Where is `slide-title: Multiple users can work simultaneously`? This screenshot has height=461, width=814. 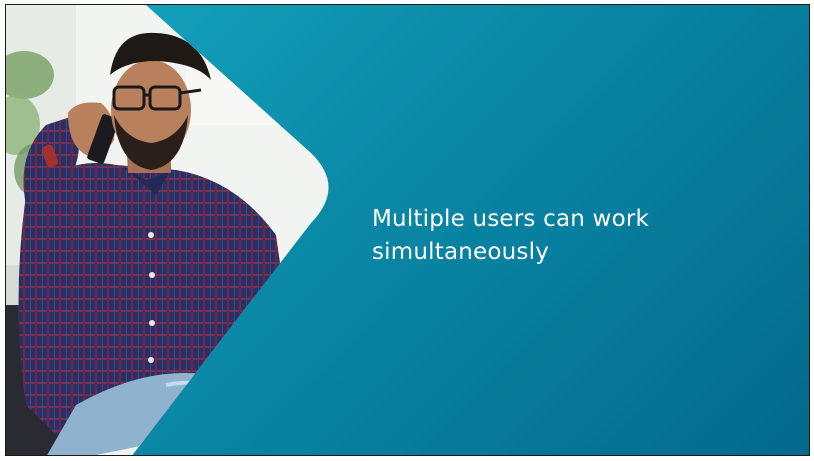 slide-title: Multiple users can work simultaneously is located at coordinates (511, 235).